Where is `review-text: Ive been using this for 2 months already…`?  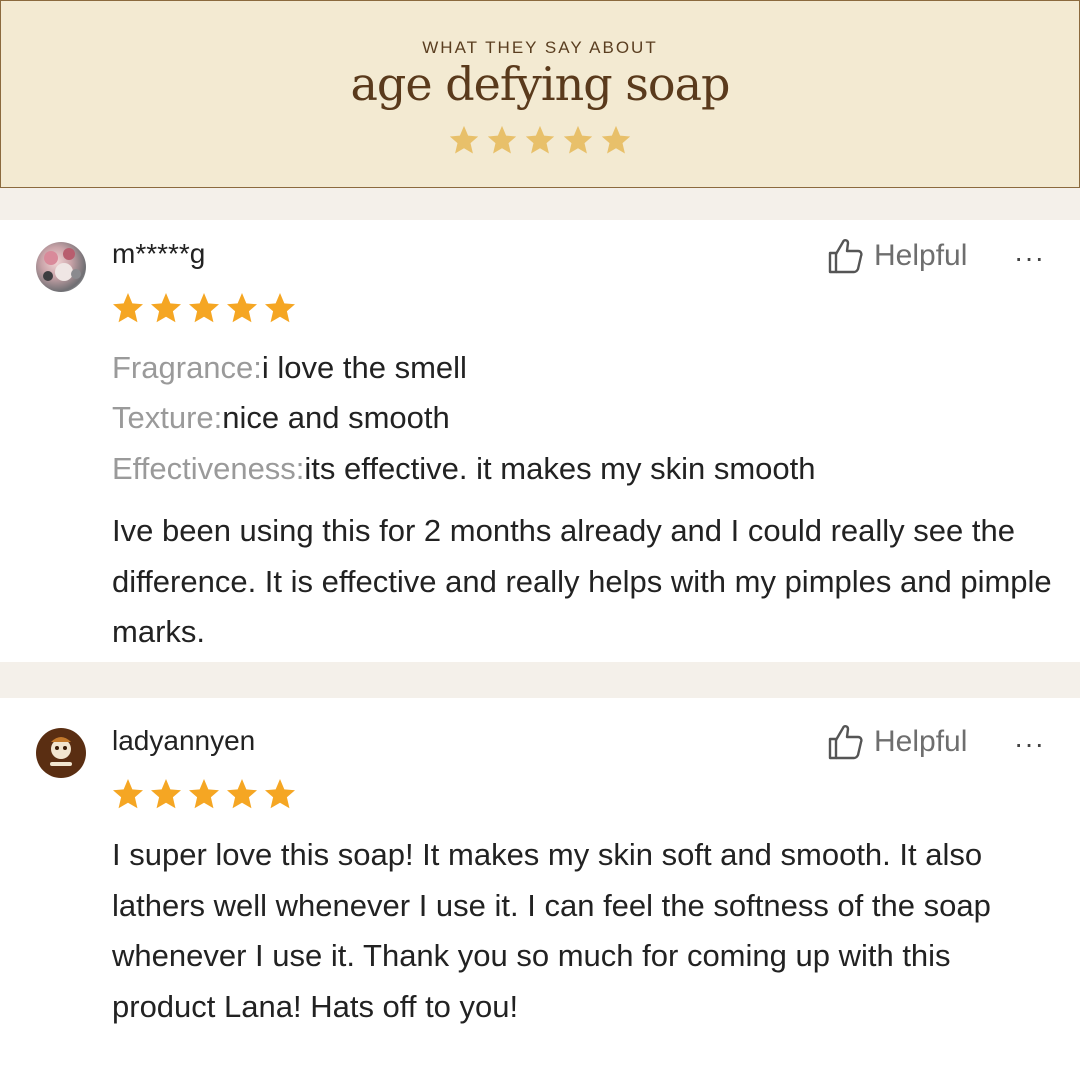
review-text: Ive been using this for 2 months already… is located at coordinates (582, 581).